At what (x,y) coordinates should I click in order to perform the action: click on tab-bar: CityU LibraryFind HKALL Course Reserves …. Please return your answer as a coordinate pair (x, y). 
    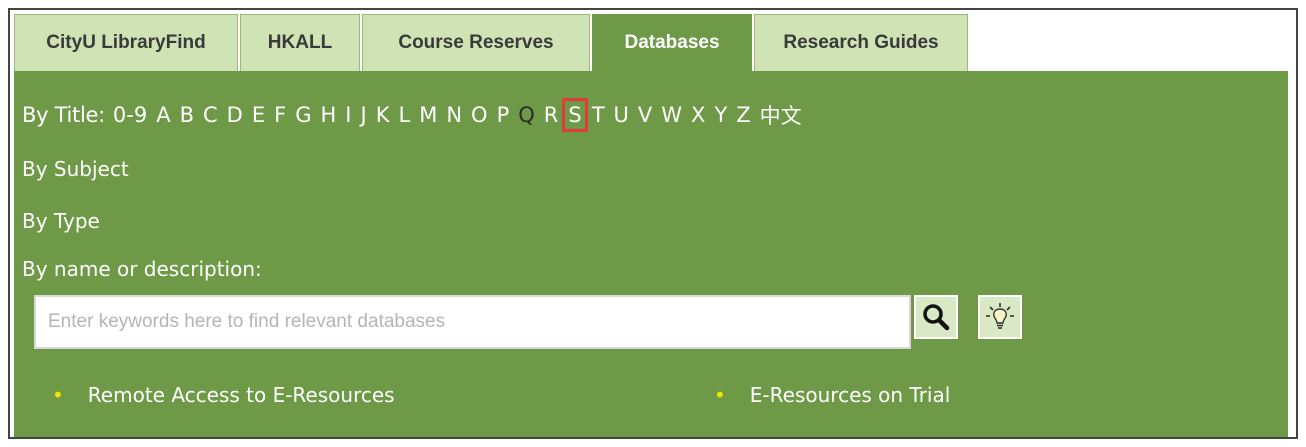
    Looking at the image, I should click on (492, 42).